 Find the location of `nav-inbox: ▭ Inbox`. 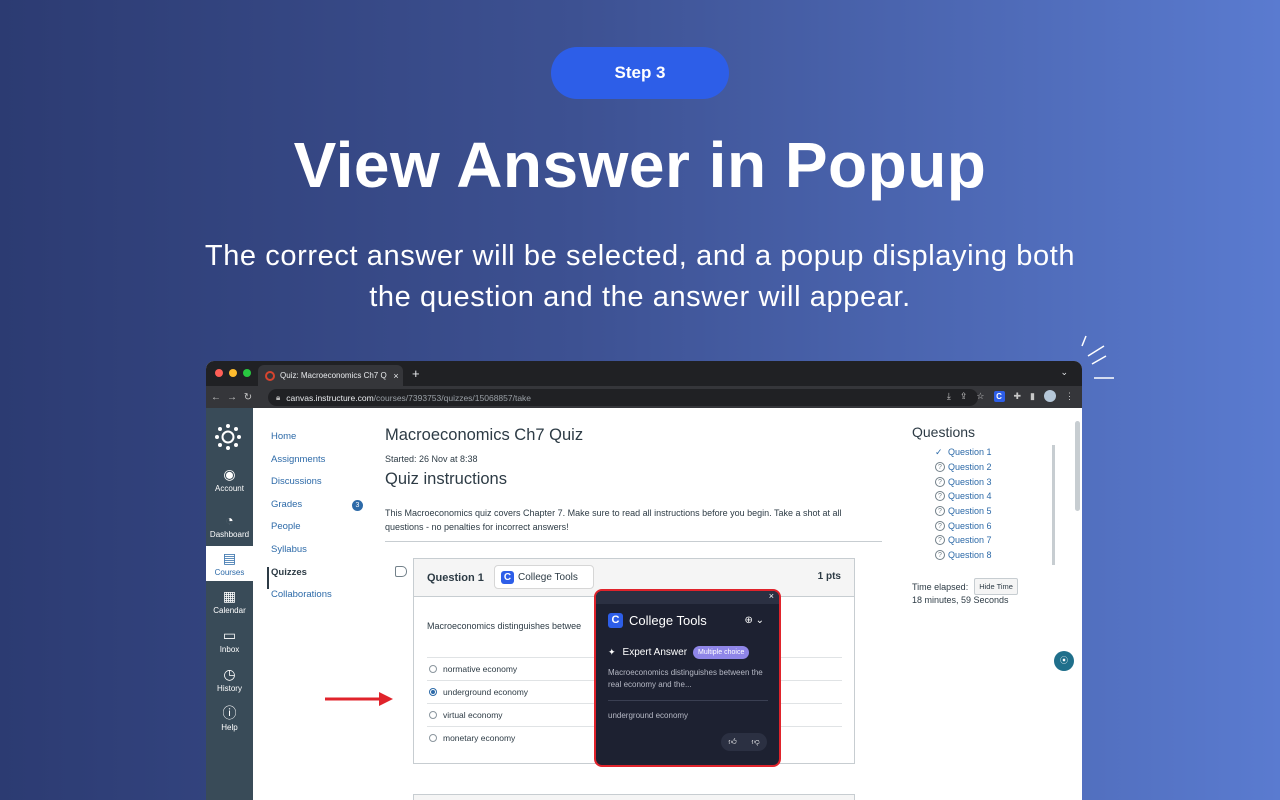

nav-inbox: ▭ Inbox is located at coordinates (229, 640).